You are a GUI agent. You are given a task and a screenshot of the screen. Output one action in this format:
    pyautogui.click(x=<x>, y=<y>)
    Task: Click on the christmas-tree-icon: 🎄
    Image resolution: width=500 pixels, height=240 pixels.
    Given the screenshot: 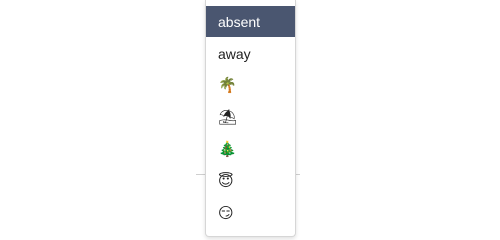 What is the action you would take?
    pyautogui.click(x=227, y=149)
    